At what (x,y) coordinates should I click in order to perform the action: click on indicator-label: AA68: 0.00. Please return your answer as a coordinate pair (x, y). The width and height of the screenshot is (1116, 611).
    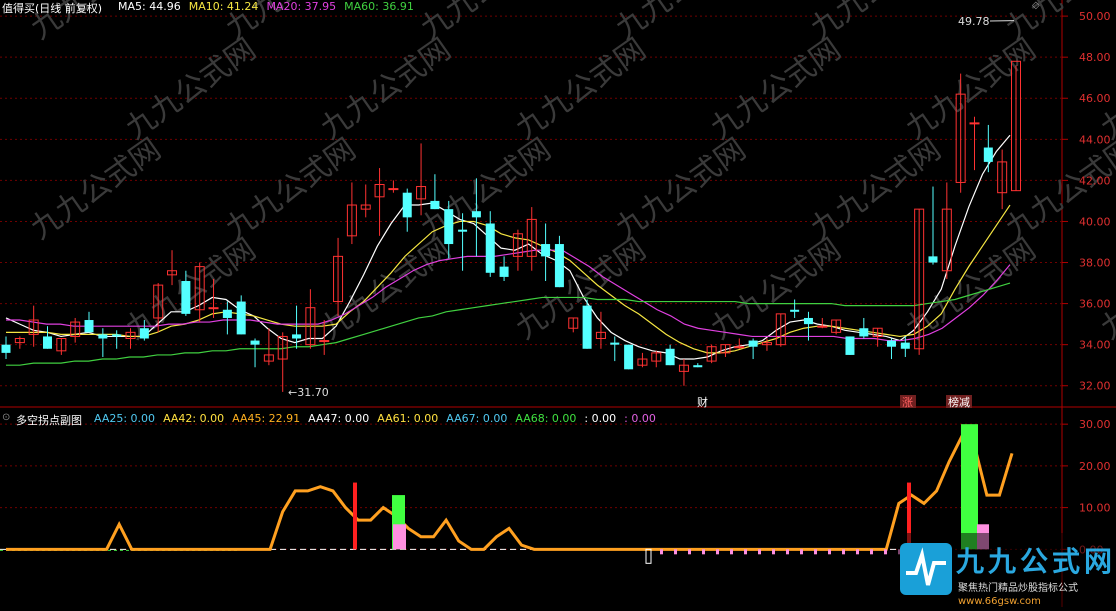
    Looking at the image, I should click on (545, 418).